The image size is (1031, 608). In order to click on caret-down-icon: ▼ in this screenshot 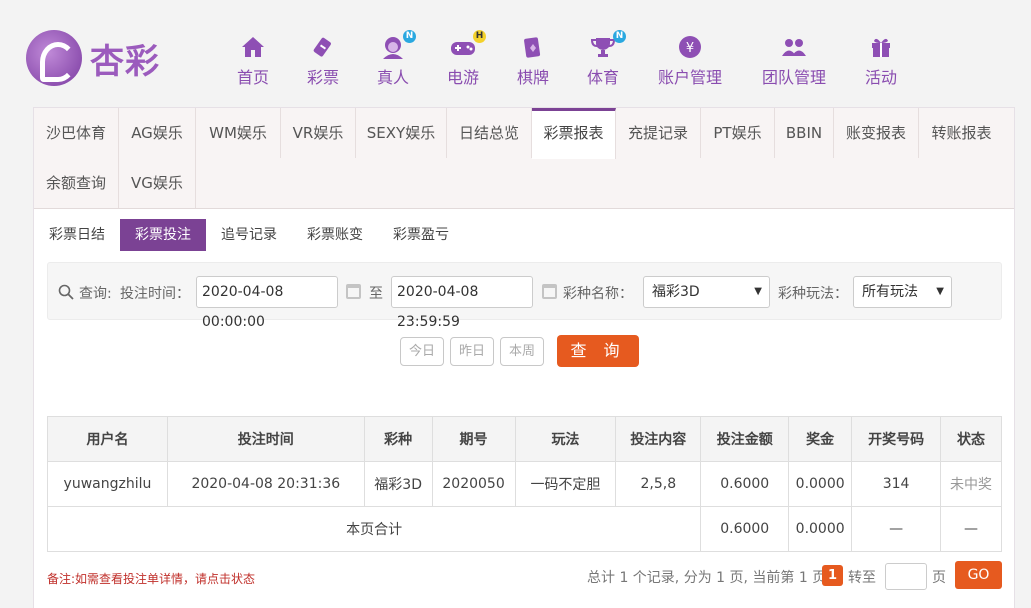, I will do `click(940, 291)`.